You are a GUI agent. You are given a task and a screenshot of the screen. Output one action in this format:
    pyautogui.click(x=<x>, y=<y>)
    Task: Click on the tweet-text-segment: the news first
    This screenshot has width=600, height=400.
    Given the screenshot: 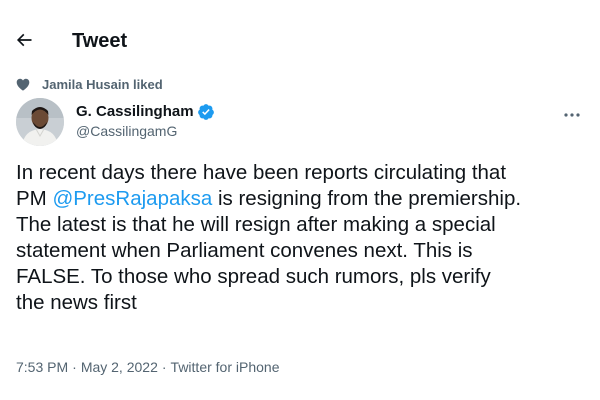 What is the action you would take?
    pyautogui.click(x=76, y=302)
    